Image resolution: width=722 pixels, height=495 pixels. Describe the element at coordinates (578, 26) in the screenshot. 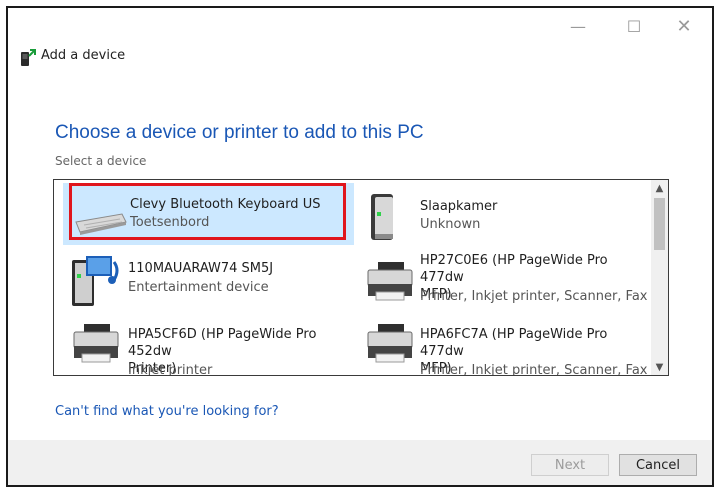

I see `minimize-button: —` at that location.